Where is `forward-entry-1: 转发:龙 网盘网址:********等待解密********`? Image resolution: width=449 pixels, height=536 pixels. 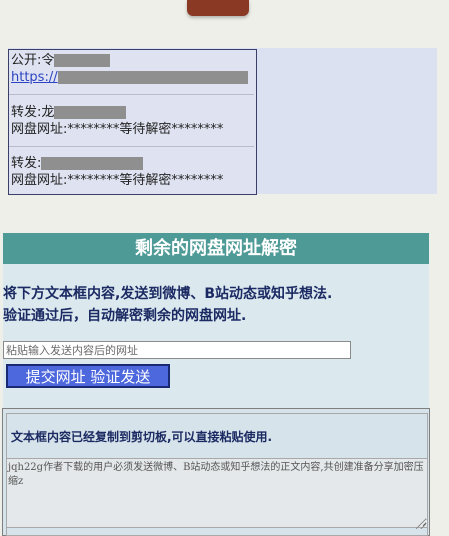
forward-entry-1: 转发:龙 网盘网址:********等待解密******** is located at coordinates (117, 121).